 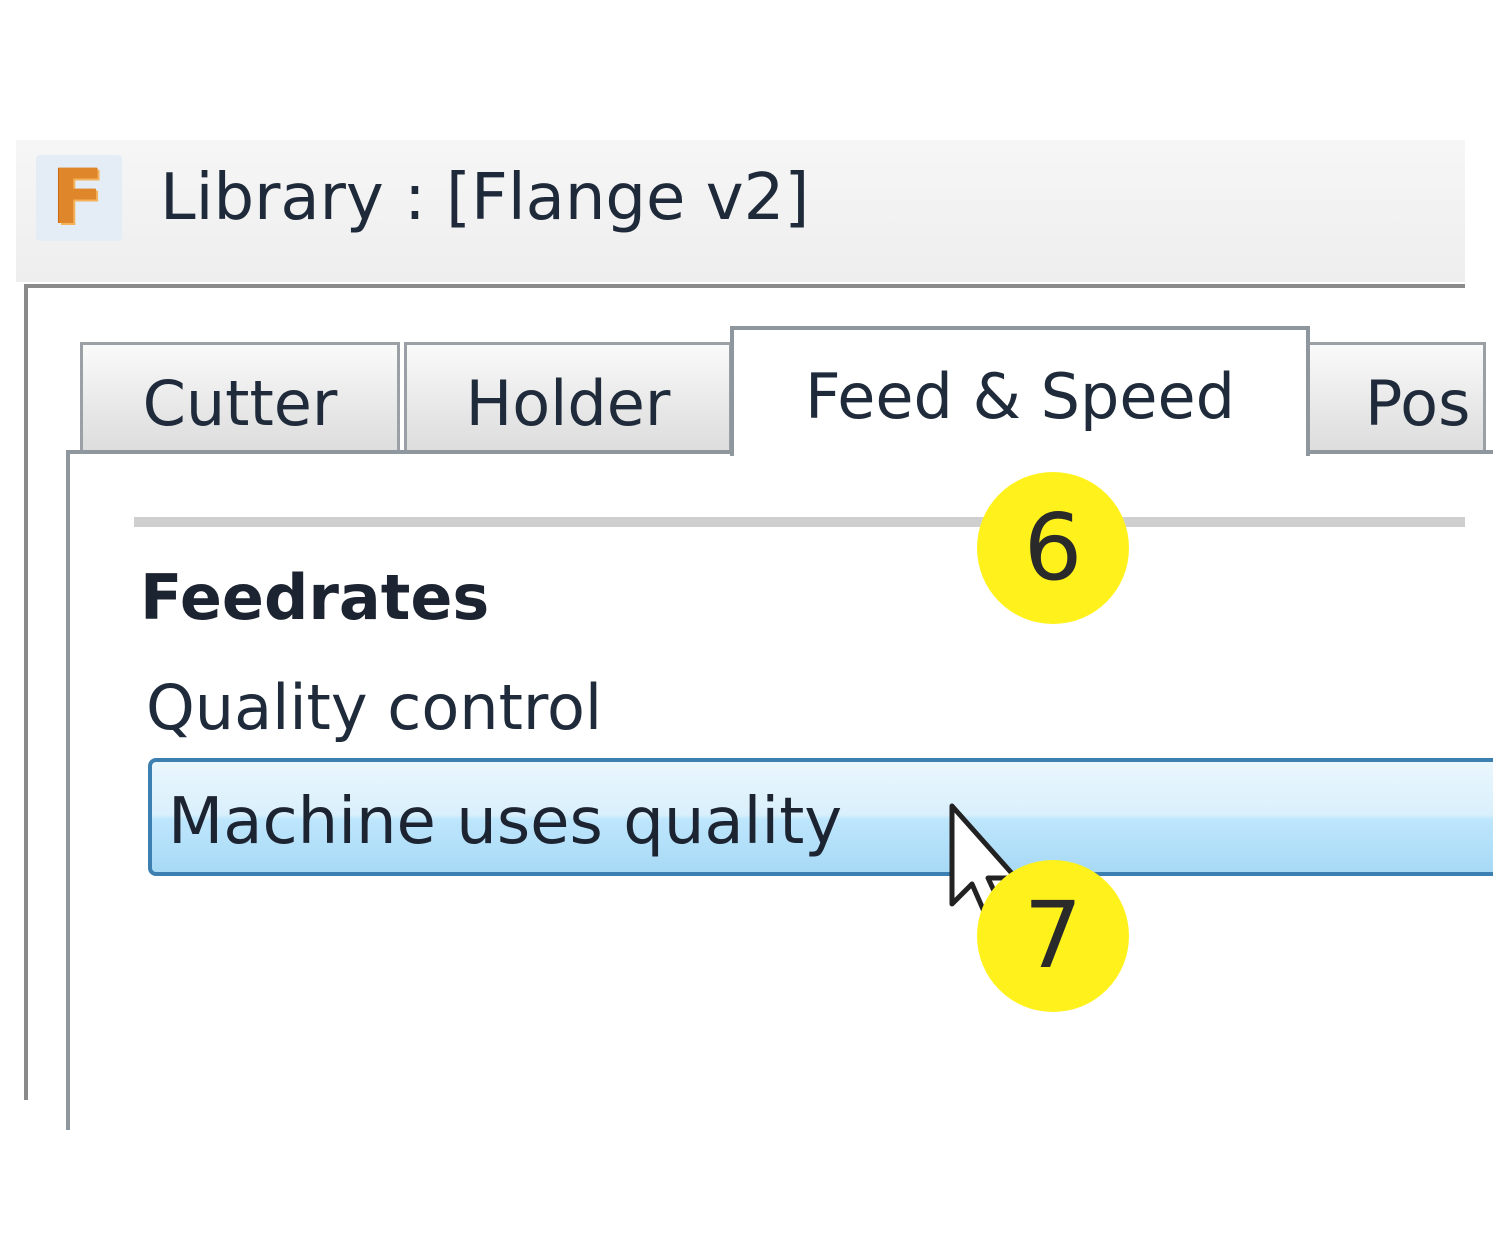 I want to click on quality-control-dropdown: Machine uses quality, so click(x=820, y=817).